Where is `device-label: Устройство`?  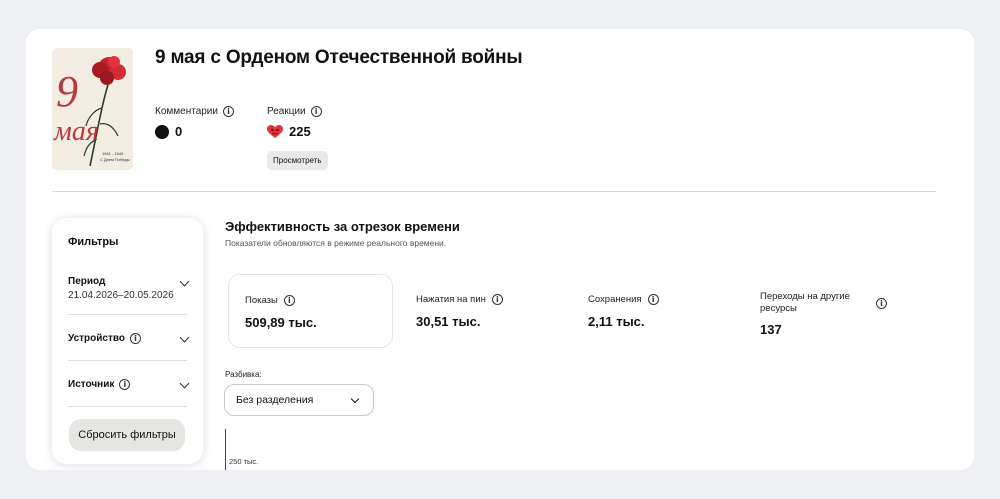
device-label: Устройство is located at coordinates (96, 338).